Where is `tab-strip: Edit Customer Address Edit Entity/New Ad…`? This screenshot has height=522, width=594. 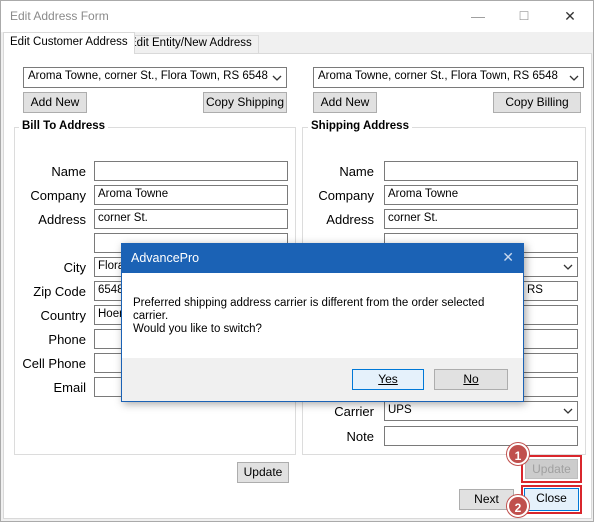
tab-strip: Edit Customer Address Edit Entity/New Ad… is located at coordinates (297, 43).